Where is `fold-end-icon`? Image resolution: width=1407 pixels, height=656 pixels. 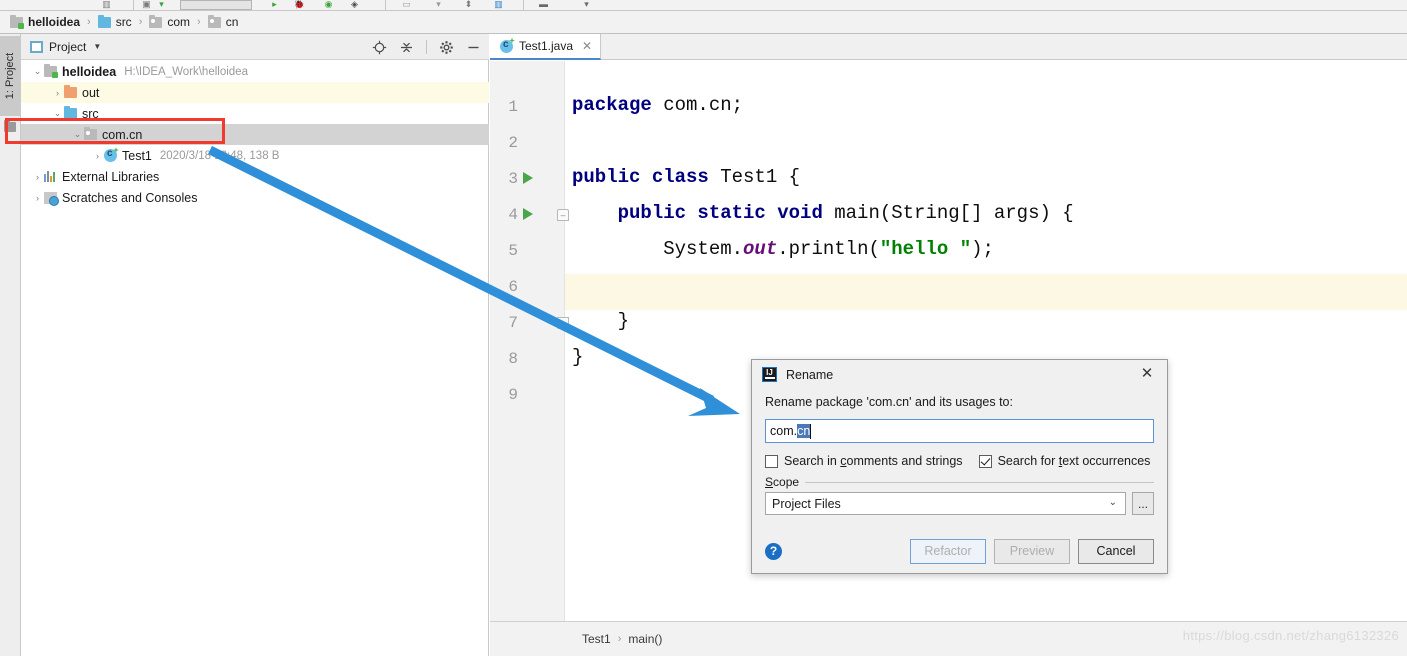
fold-end-icon is located at coordinates (563, 323).